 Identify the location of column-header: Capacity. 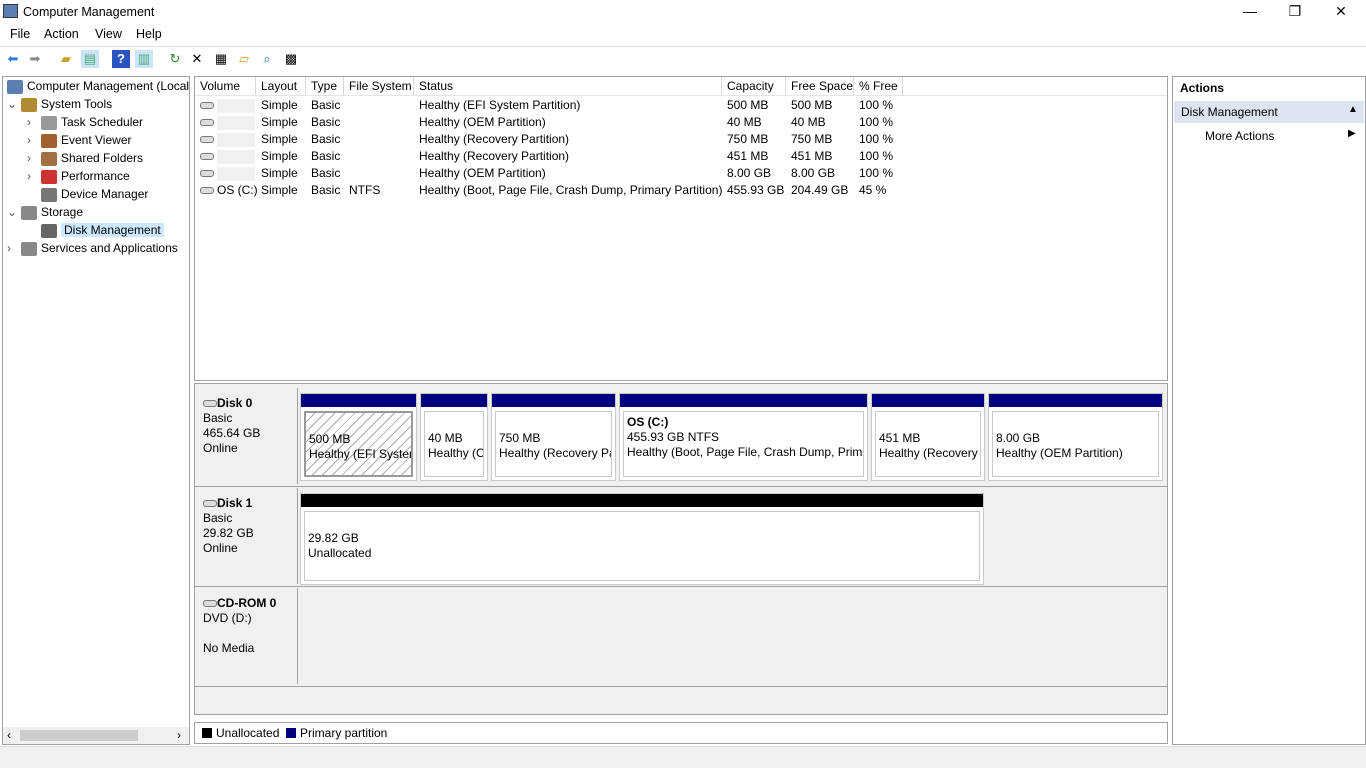
(754, 86).